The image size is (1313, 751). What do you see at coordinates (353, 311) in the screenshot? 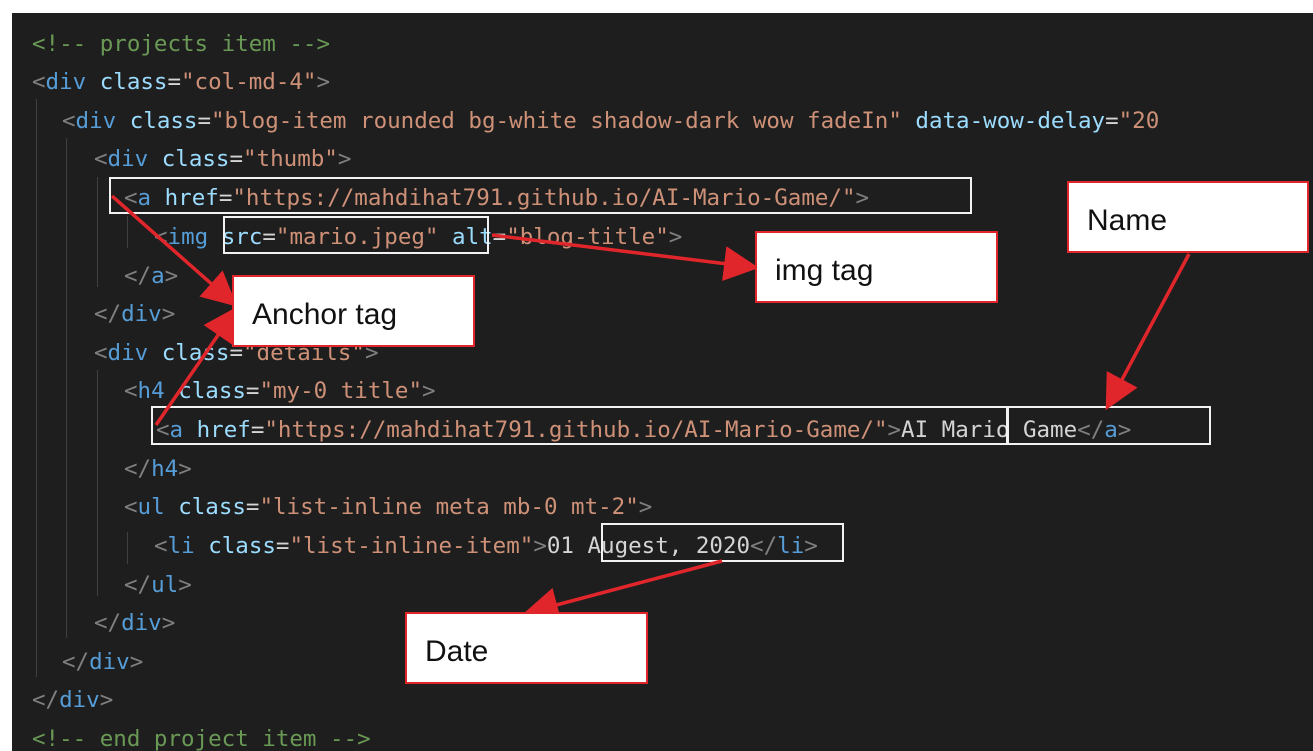
I see `anchor-tag-callout: Anchor tag` at bounding box center [353, 311].